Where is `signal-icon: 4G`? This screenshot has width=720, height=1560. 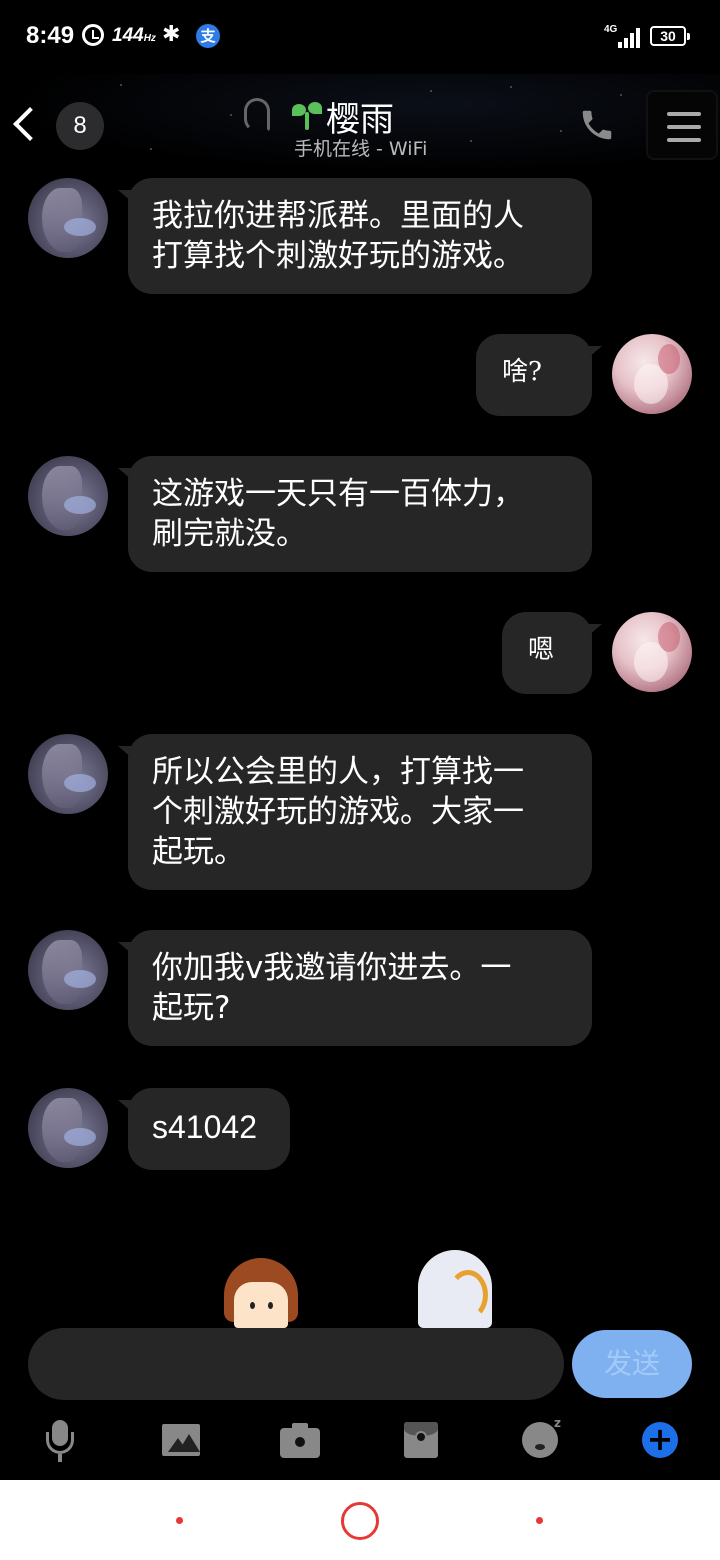
signal-icon: 4G is located at coordinates (623, 36).